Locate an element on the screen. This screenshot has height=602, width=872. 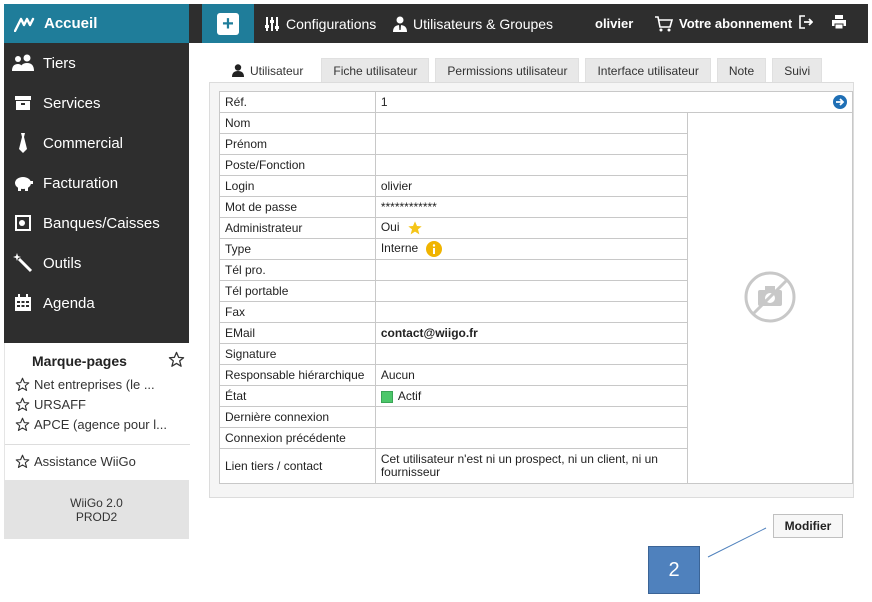
field-label: Prénom is located at coordinates (297, 144).